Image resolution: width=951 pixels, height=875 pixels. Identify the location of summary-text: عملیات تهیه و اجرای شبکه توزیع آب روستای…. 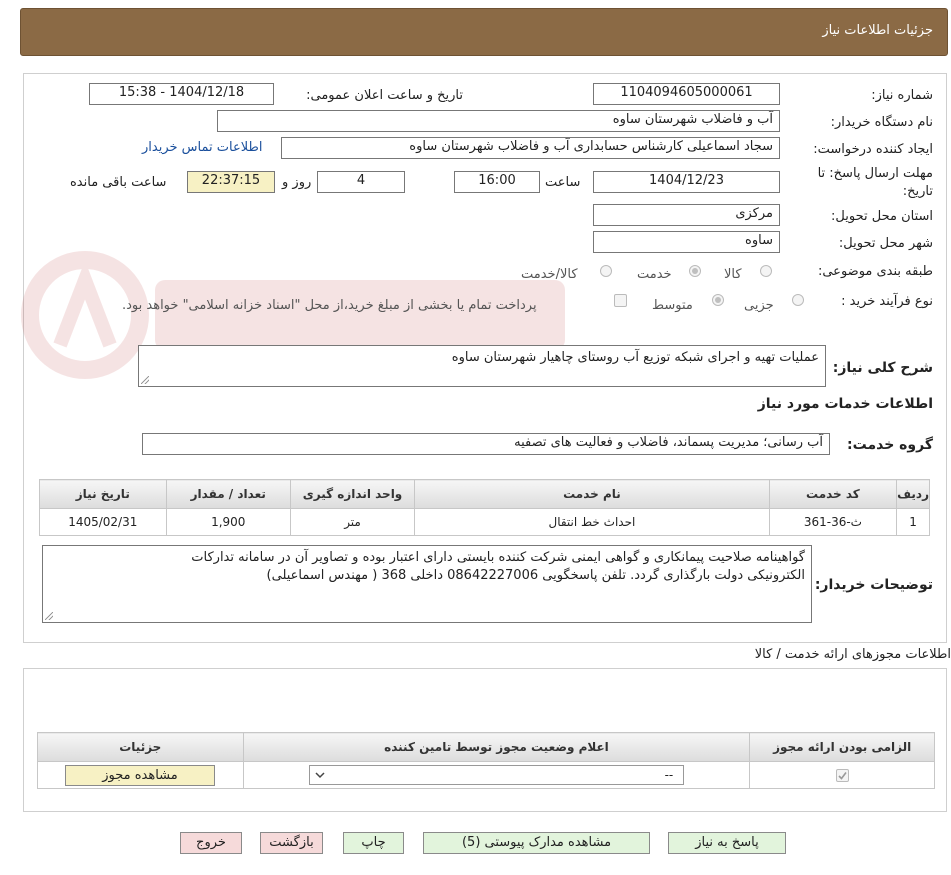
(635, 357).